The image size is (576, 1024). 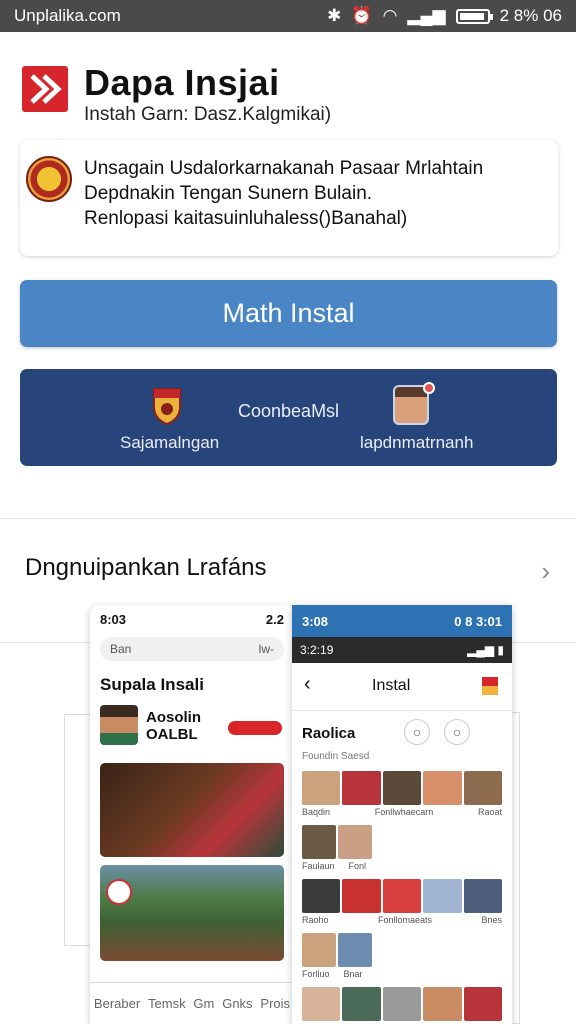 I want to click on preview-featured-row: Aosolin OALBL, so click(x=192, y=728).